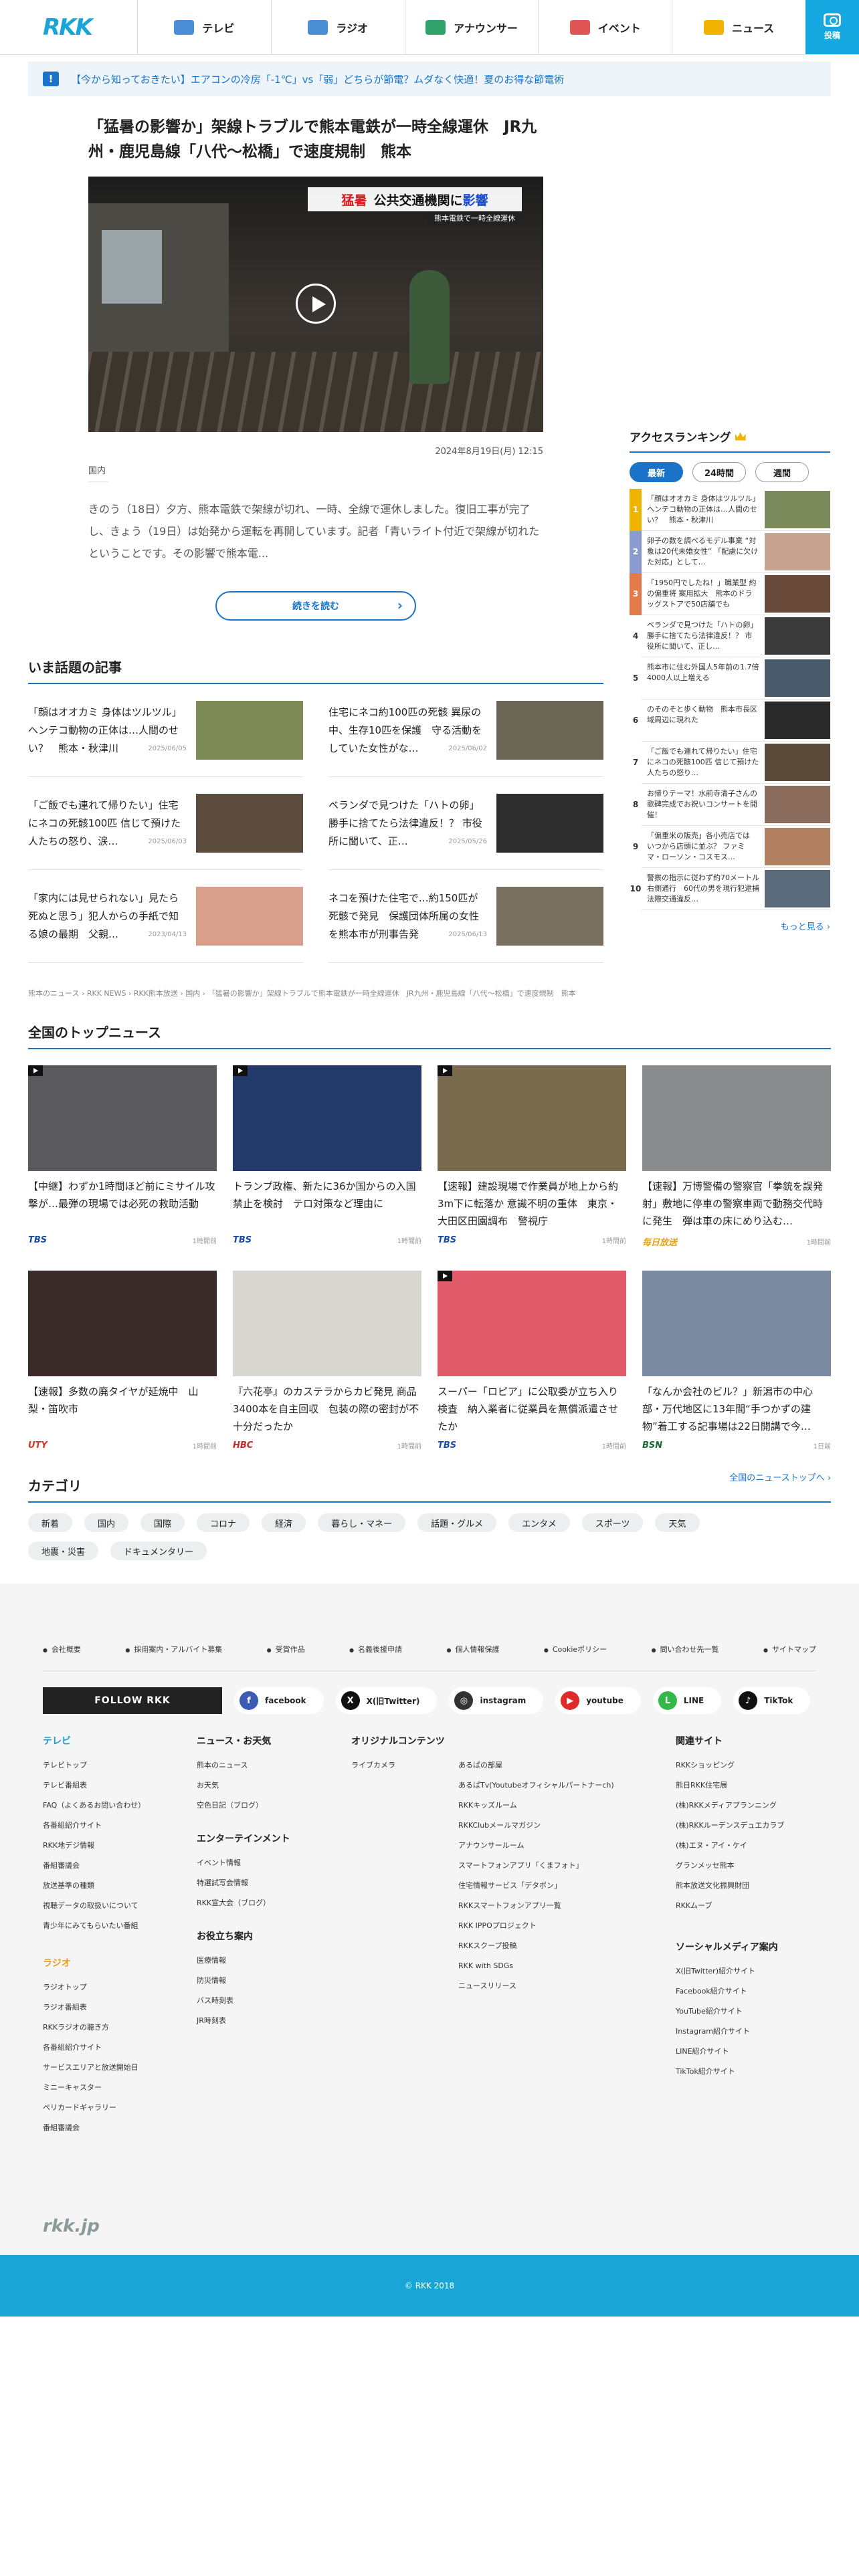 Image resolution: width=859 pixels, height=2576 pixels. What do you see at coordinates (539, 1523) in the screenshot?
I see `category-chip: エンタメ` at bounding box center [539, 1523].